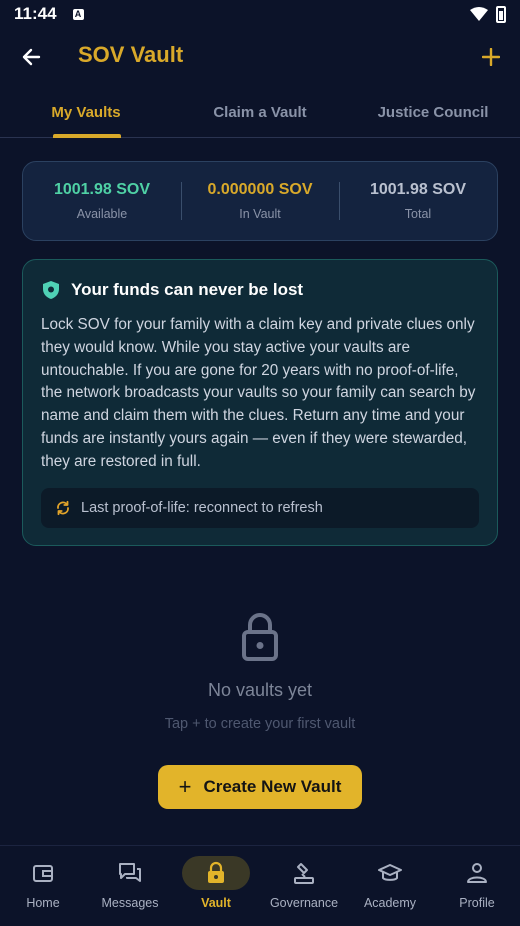 This screenshot has height=926, width=520. I want to click on nav-item-governance: Governance, so click(304, 886).